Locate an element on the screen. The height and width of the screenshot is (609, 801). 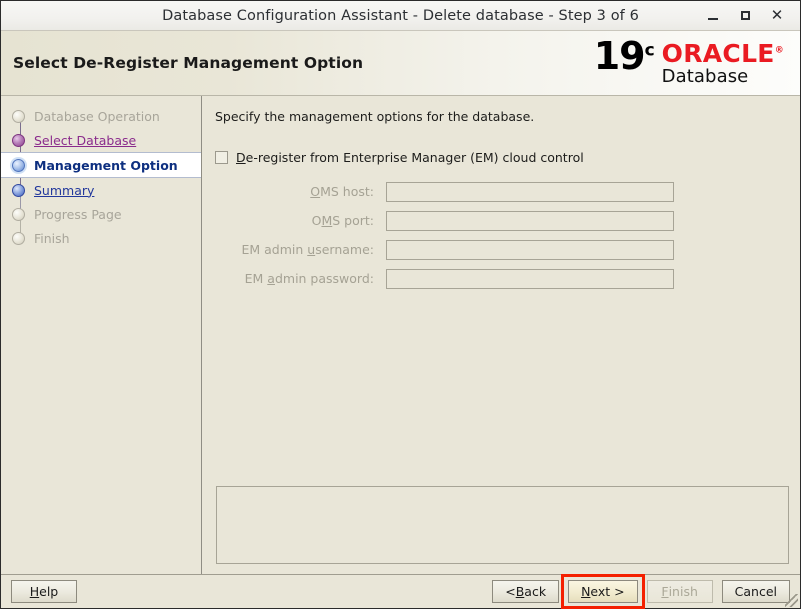
mnemonic-char: F is located at coordinates (665, 591).